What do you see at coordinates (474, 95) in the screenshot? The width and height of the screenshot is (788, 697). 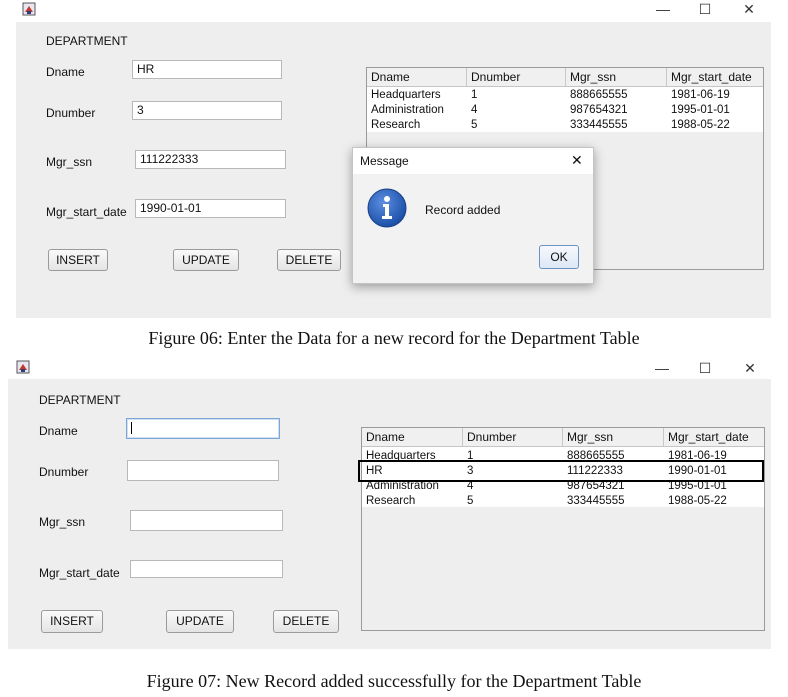 I see `table-cell: 1` at bounding box center [474, 95].